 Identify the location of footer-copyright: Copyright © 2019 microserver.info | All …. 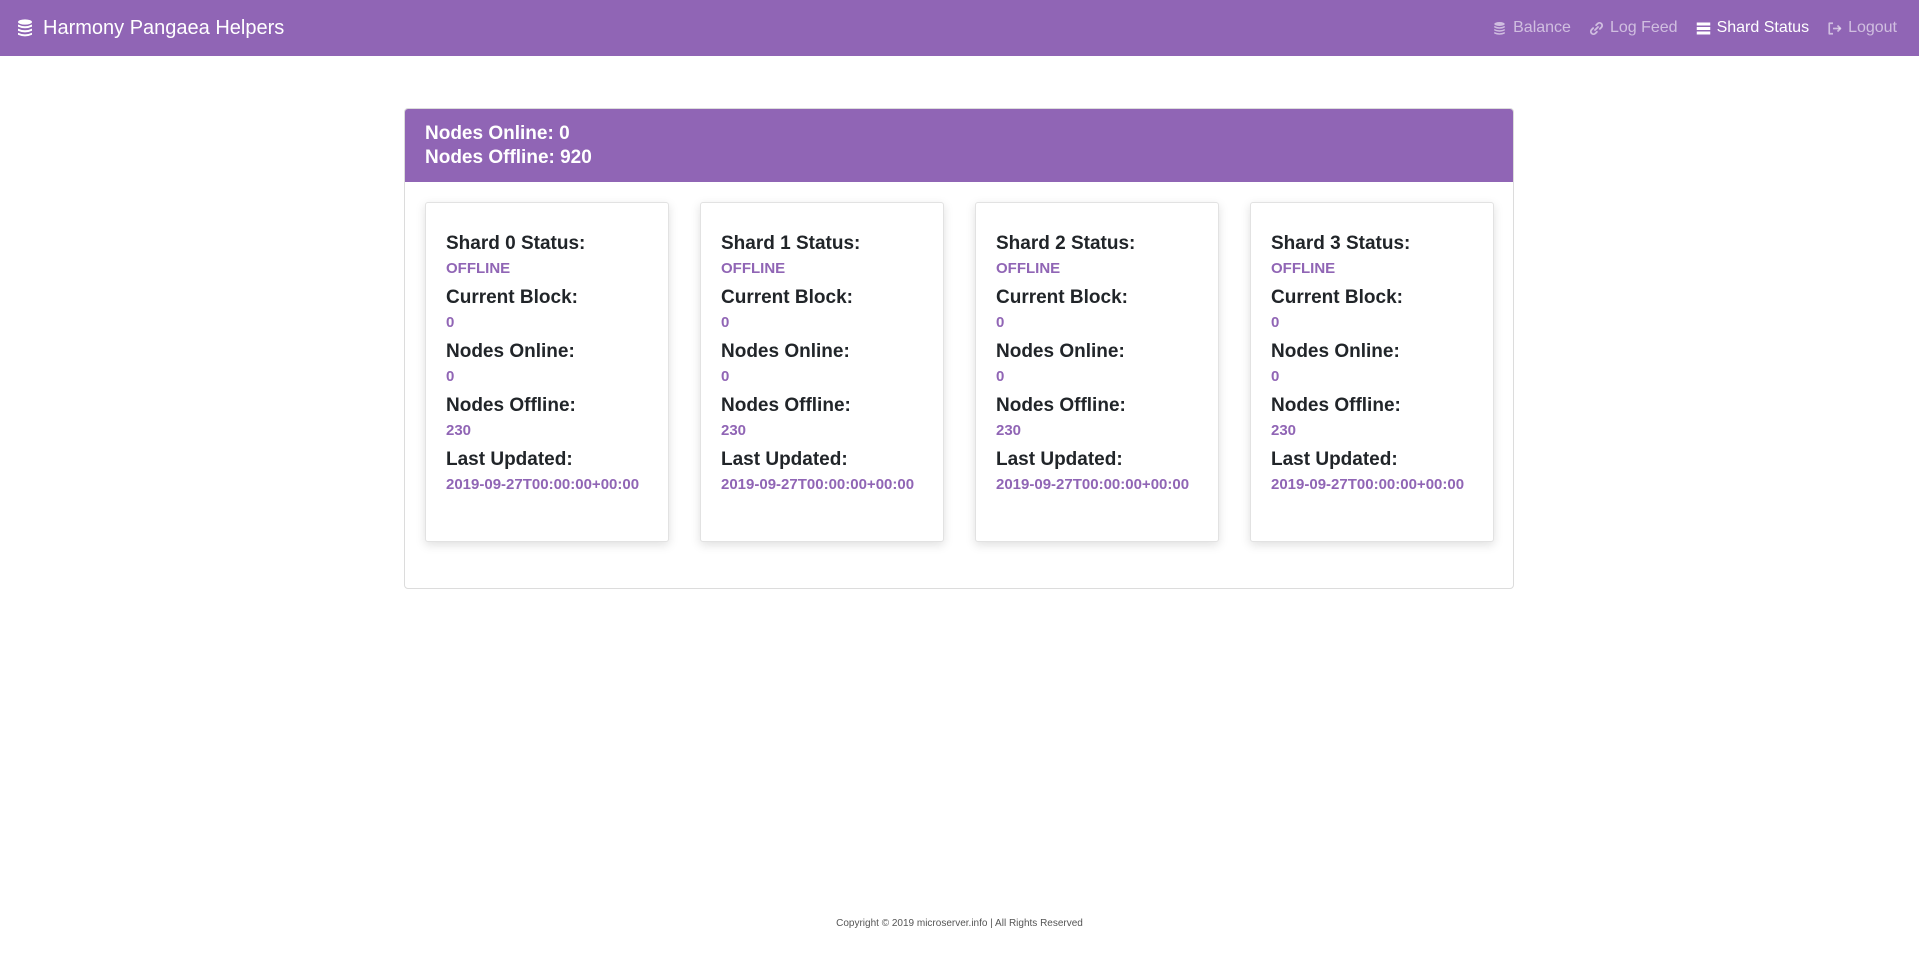
(959, 923).